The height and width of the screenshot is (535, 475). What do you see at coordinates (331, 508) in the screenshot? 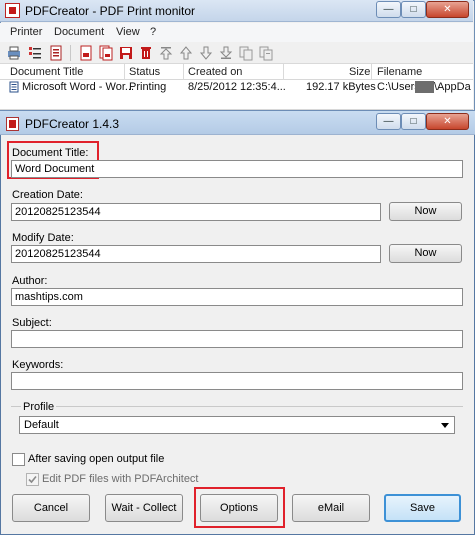
I see `email-button: eMail` at bounding box center [331, 508].